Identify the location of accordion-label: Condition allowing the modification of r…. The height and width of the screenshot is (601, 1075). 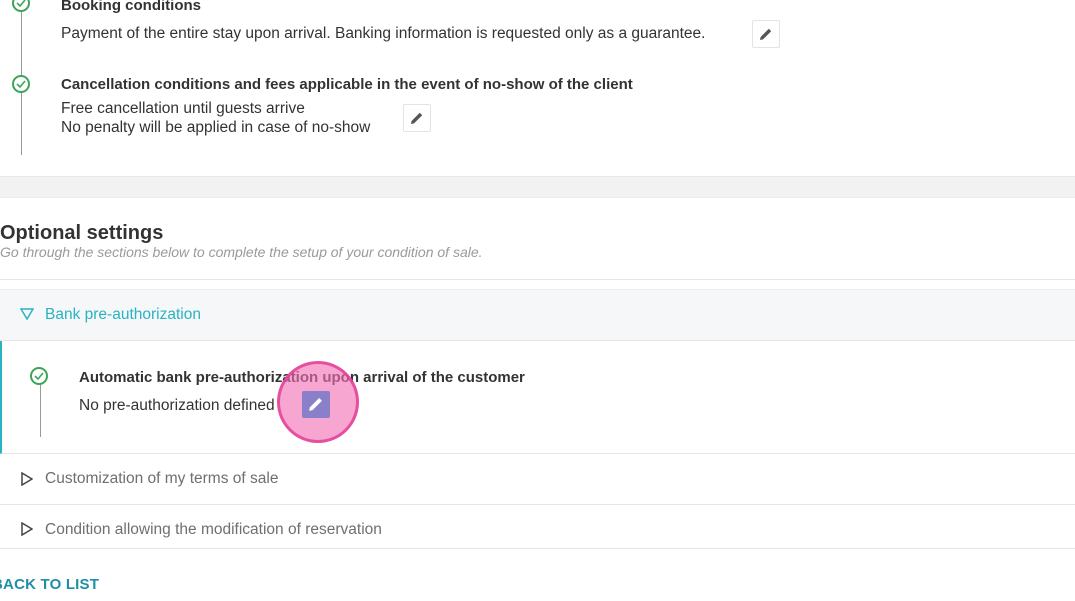
(213, 529).